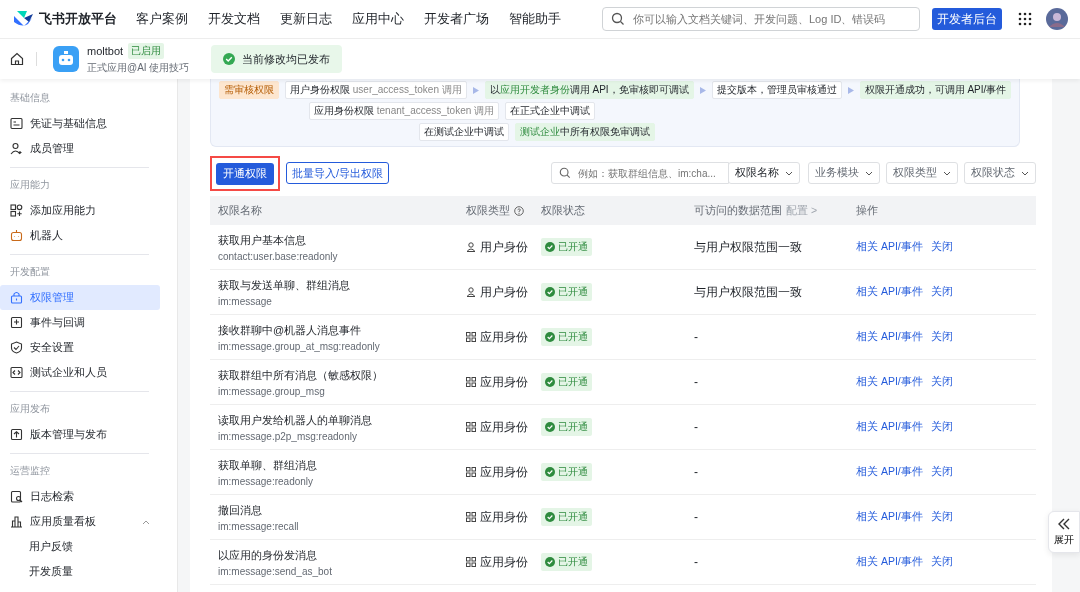  What do you see at coordinates (1000, 173) in the screenshot?
I see `filter-dropdown: 权限状态` at bounding box center [1000, 173].